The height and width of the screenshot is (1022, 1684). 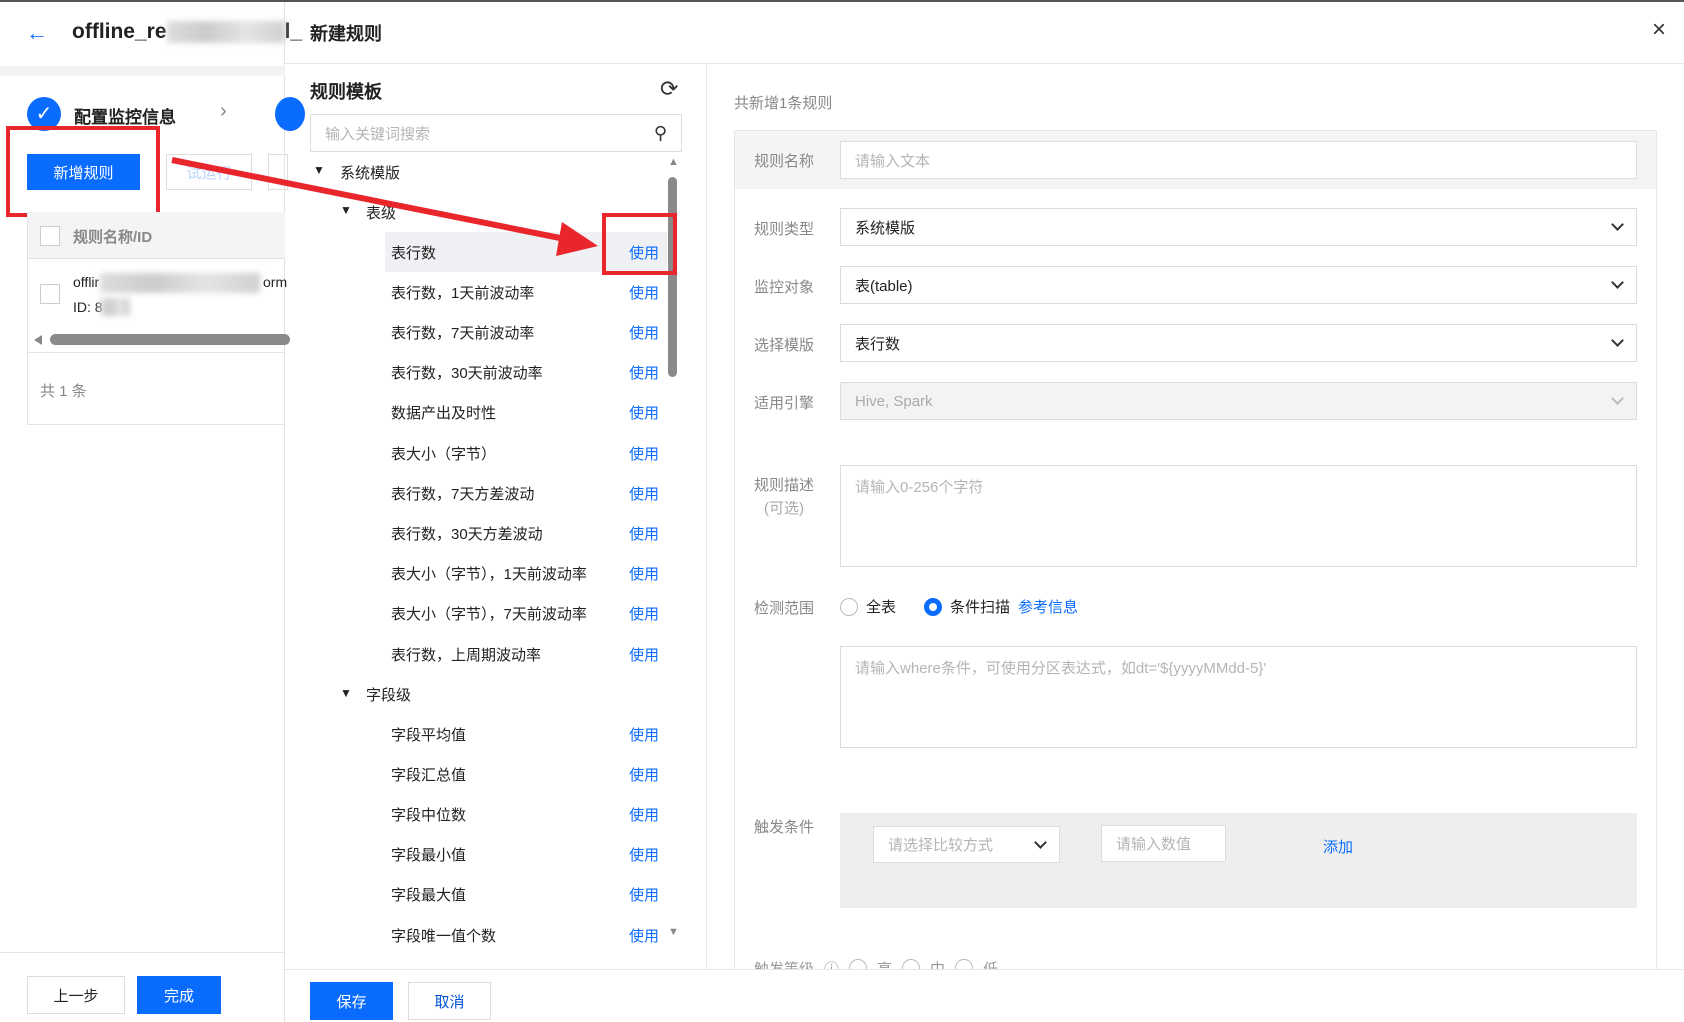 I want to click on monitor-object-label: 监控对象, so click(x=784, y=287).